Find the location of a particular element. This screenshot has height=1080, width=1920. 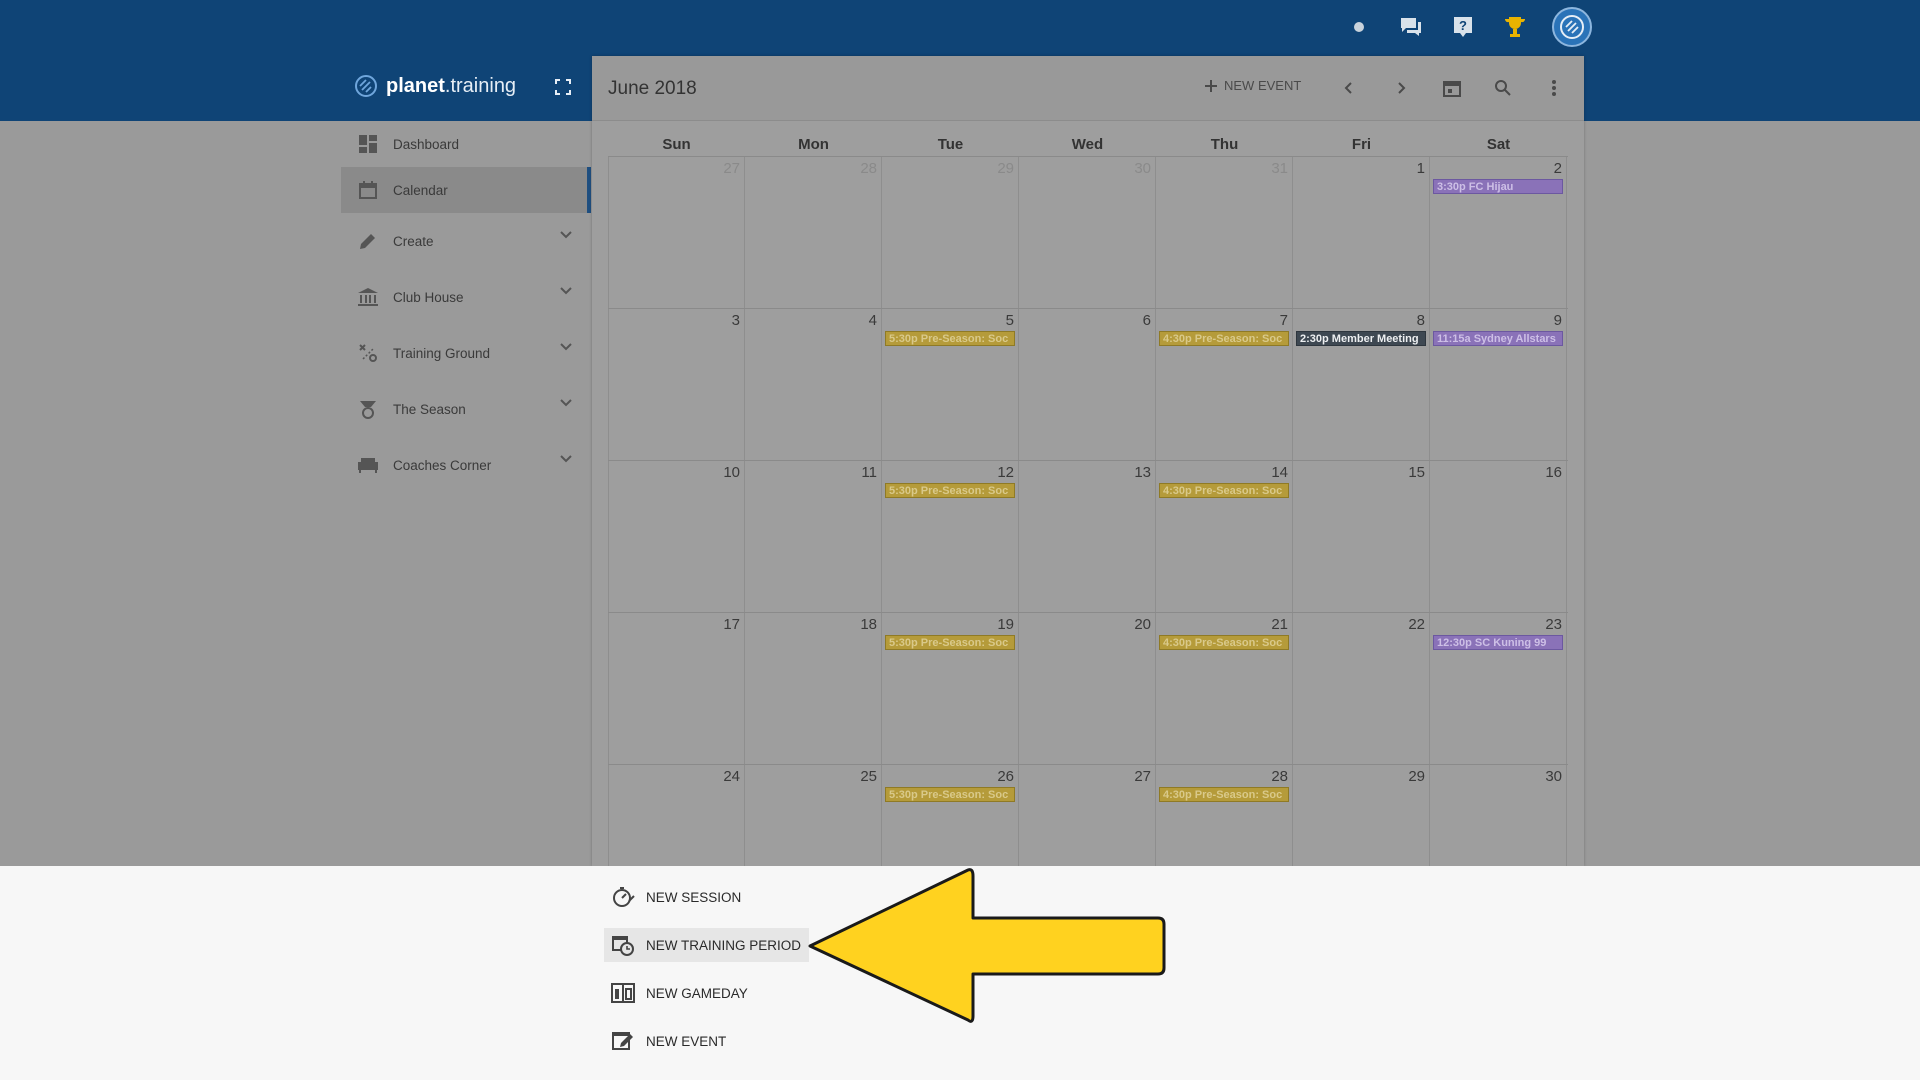

day-number: 11 is located at coordinates (869, 472).